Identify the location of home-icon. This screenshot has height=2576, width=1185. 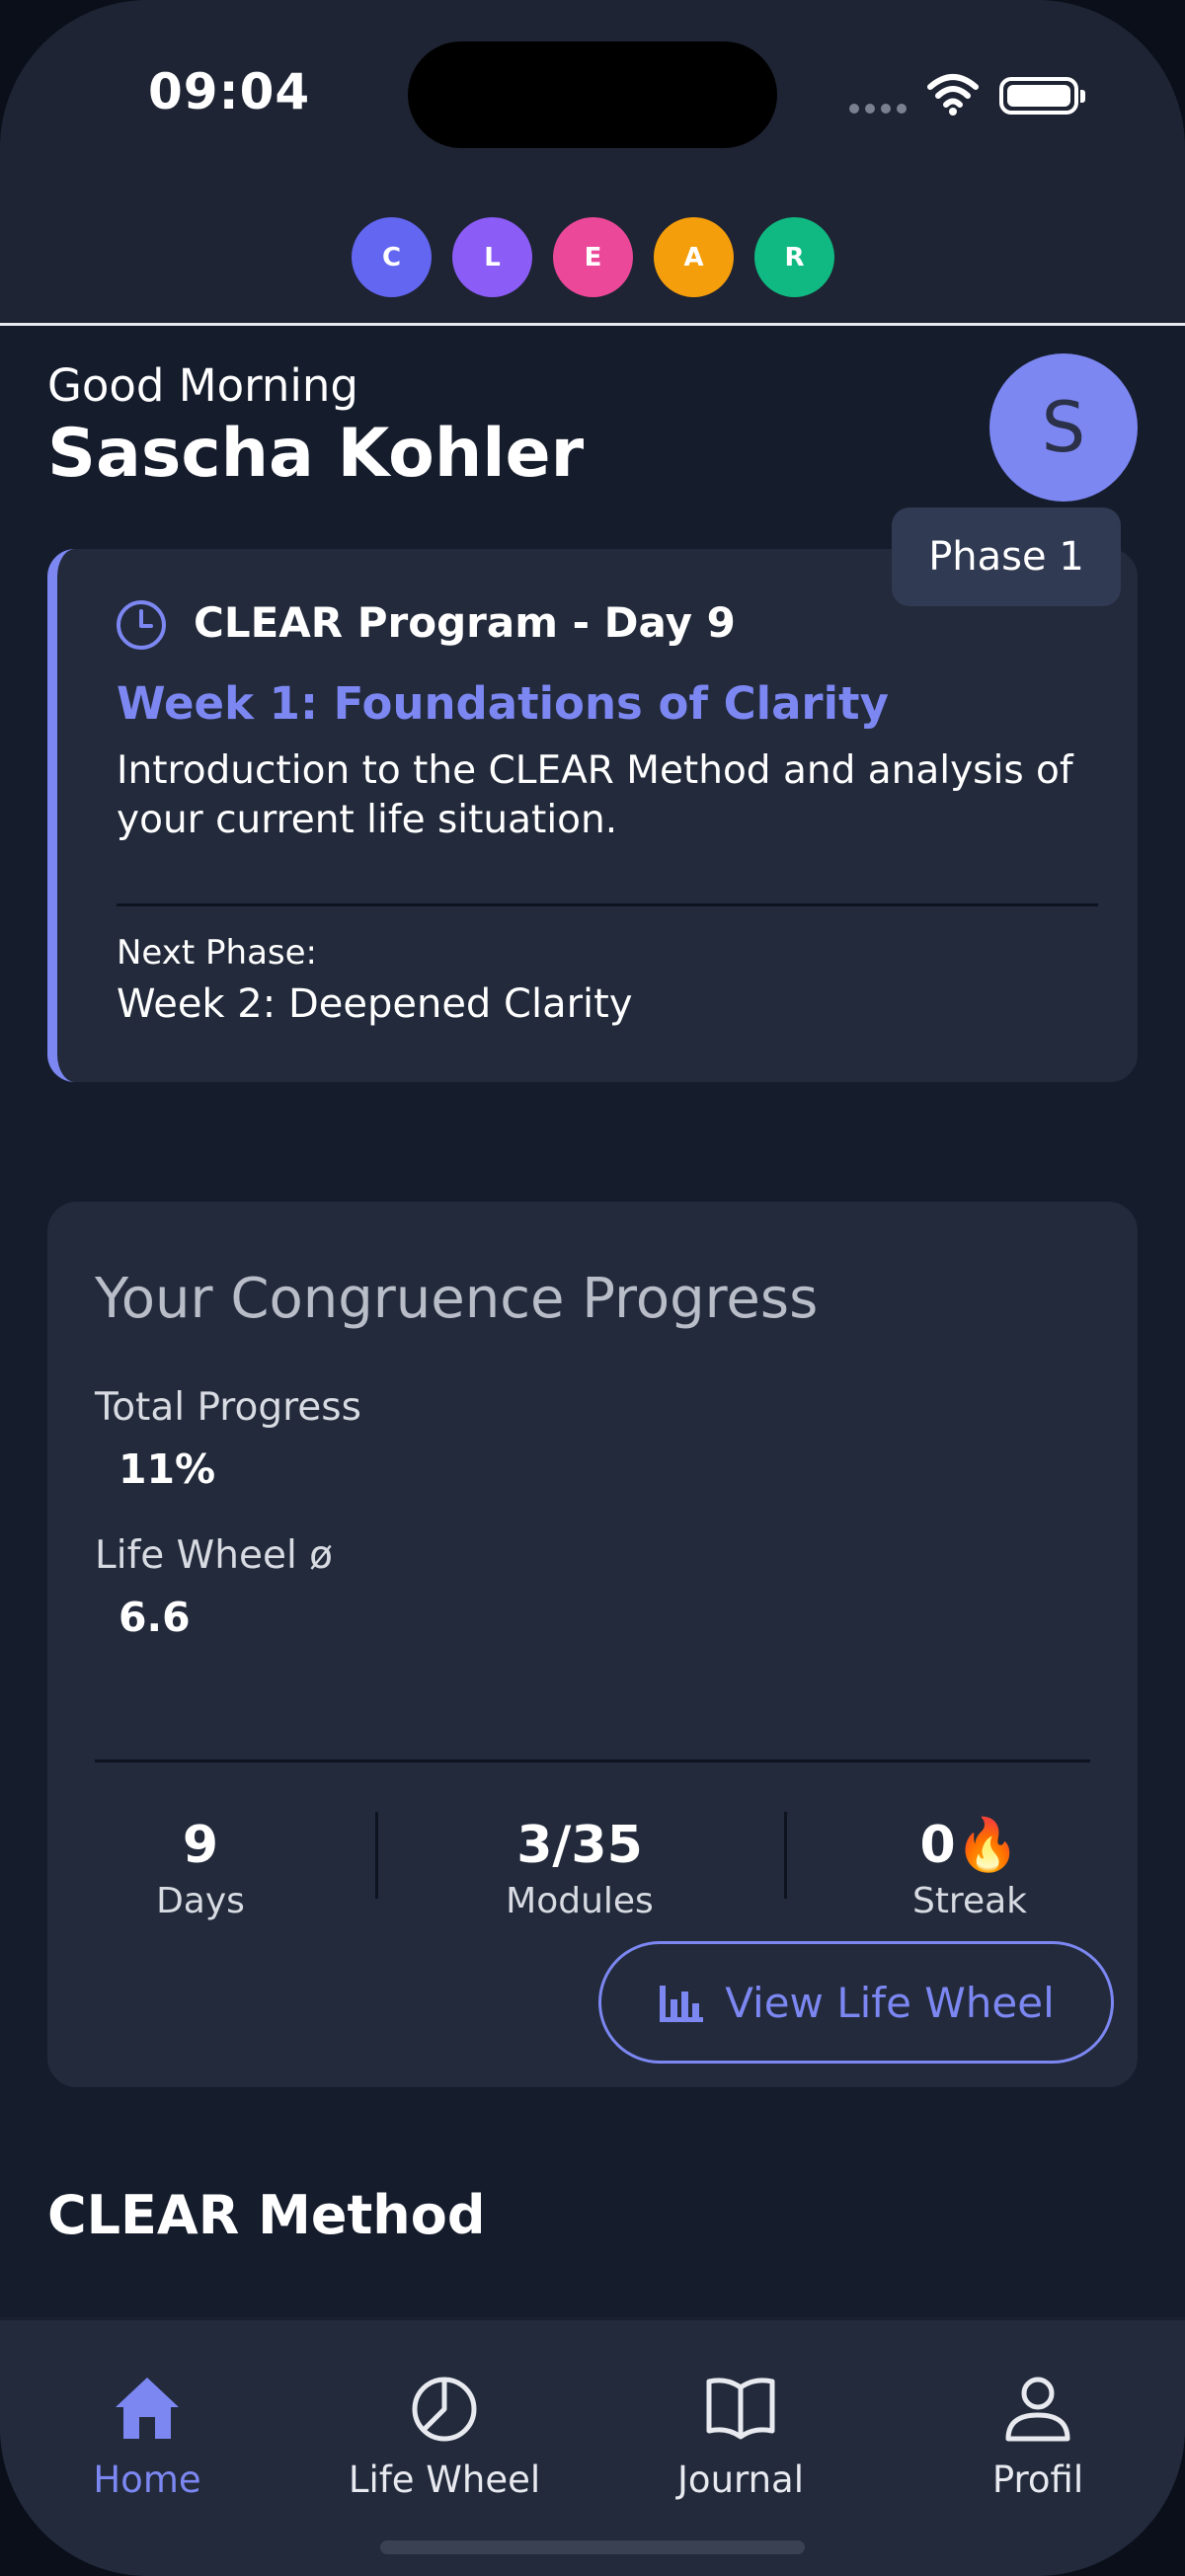
(148, 2408).